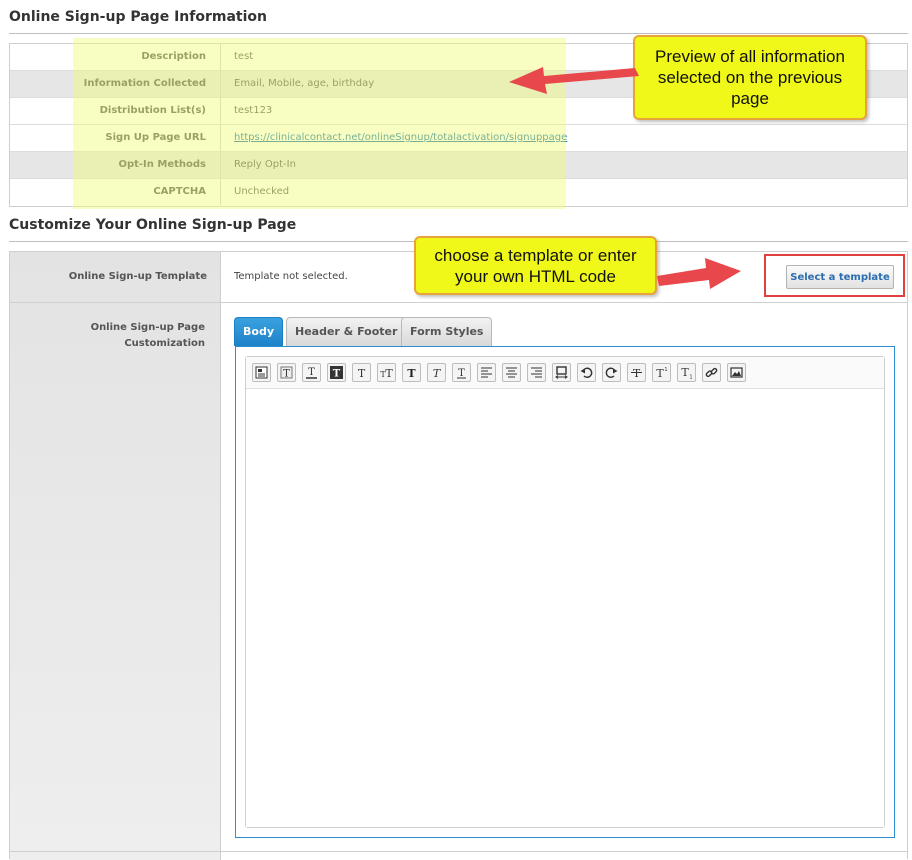  Describe the element at coordinates (261, 372) in the screenshot. I see `source-icon` at that location.